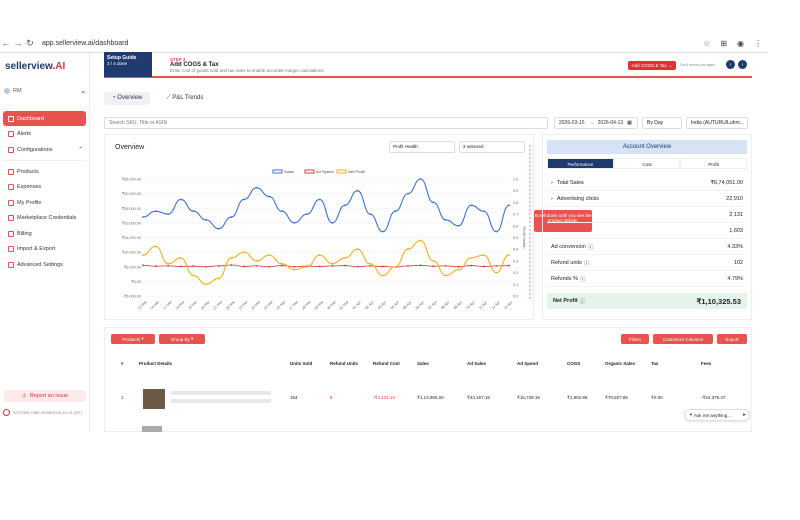 The height and width of the screenshot is (520, 800). What do you see at coordinates (683, 339) in the screenshot?
I see `customize-columns-button: Customize Columns` at bounding box center [683, 339].